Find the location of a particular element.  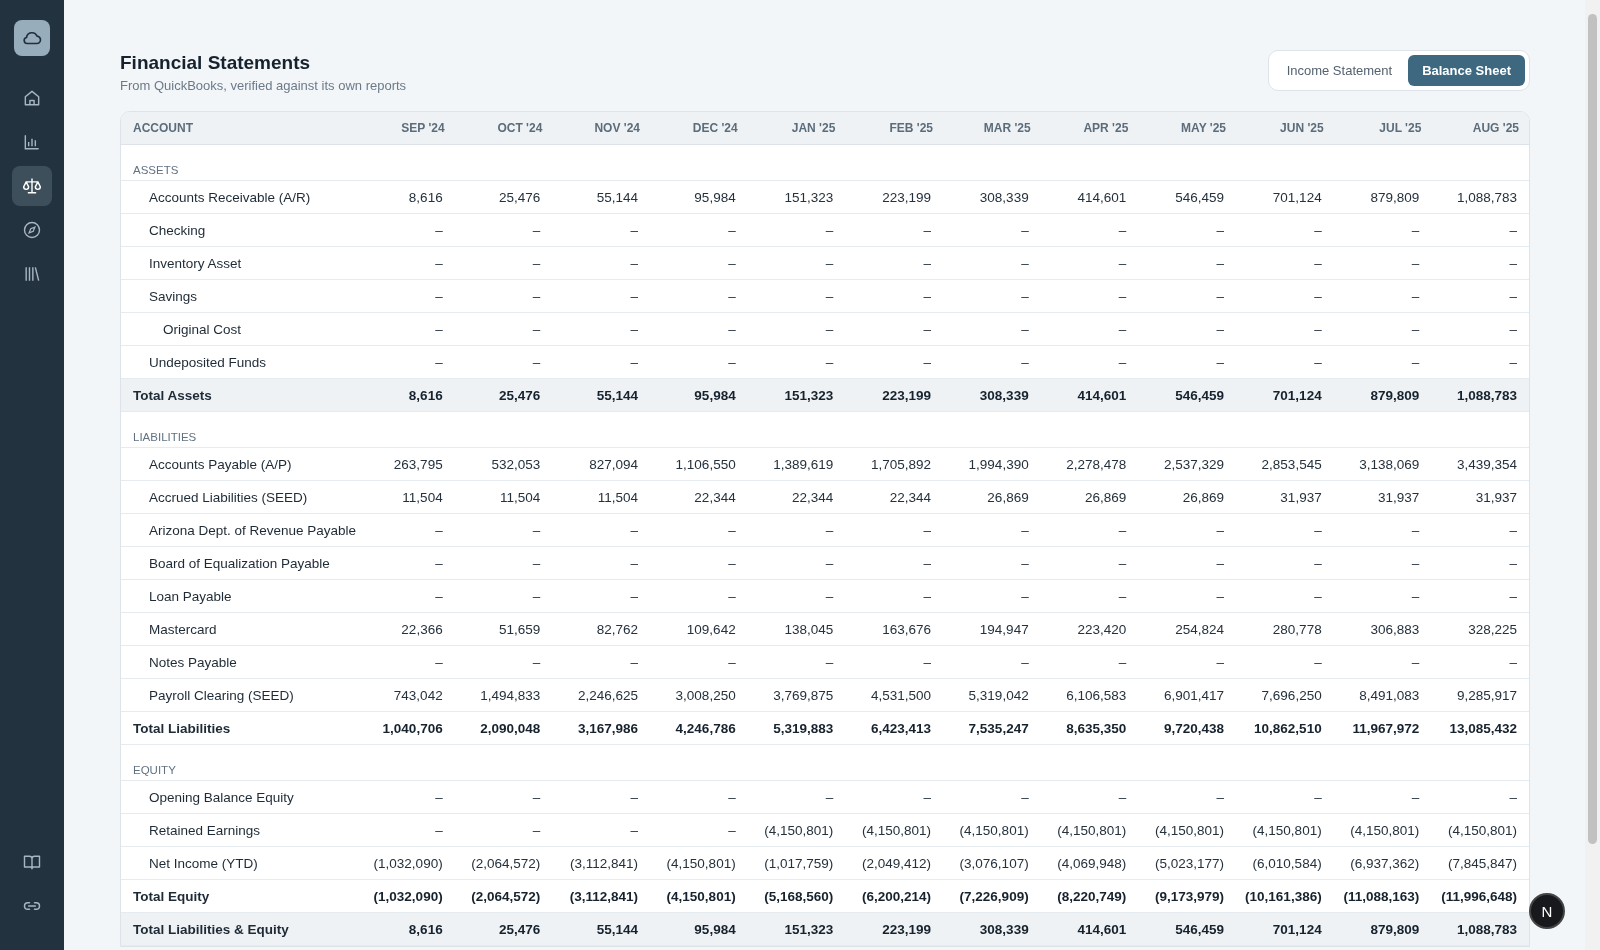

table-cell-text: 95,984 is located at coordinates (715, 395).